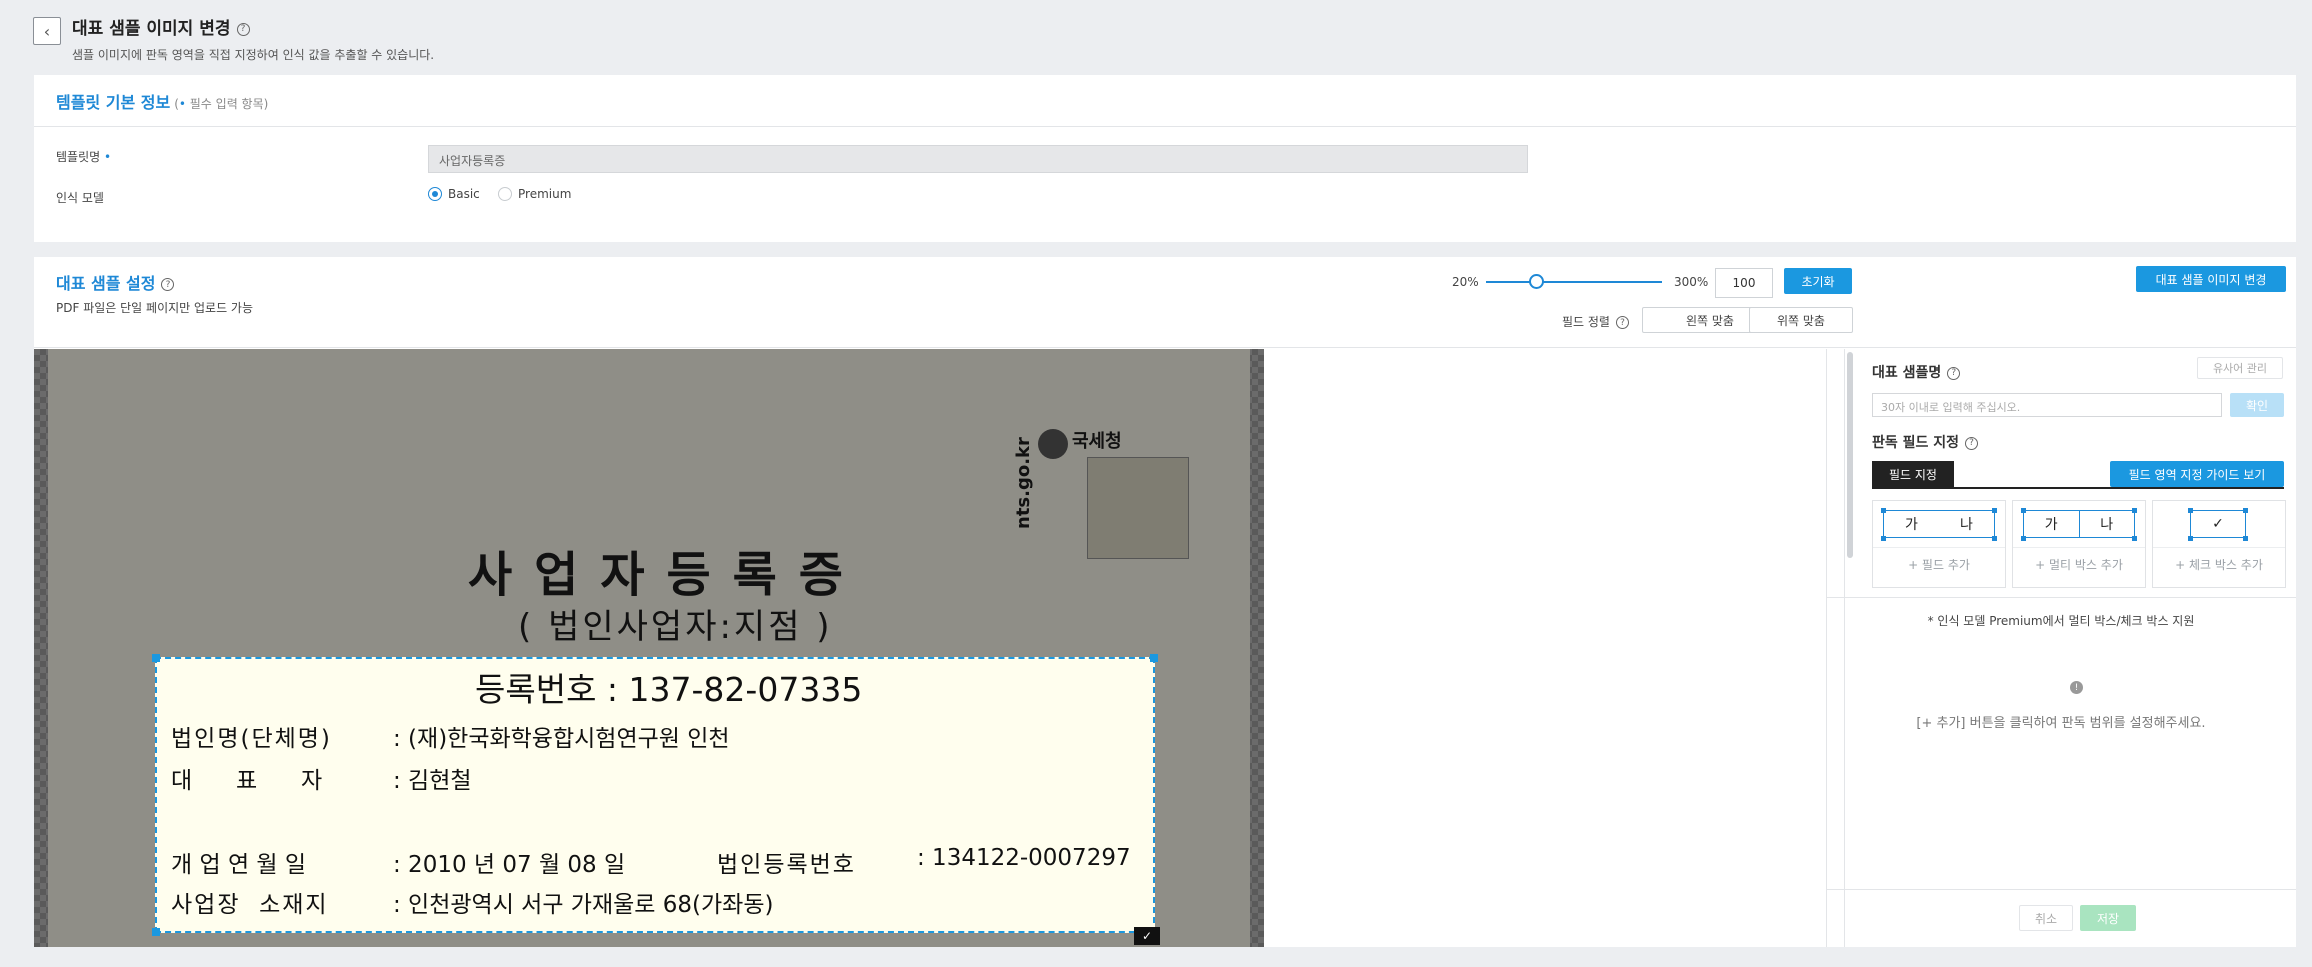  I want to click on add-checkbox-button: + 체크 박스 추가, so click(2219, 564).